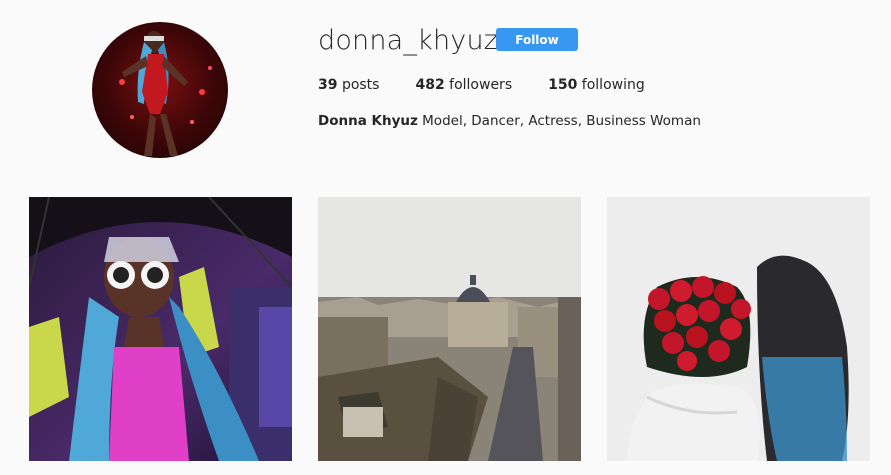 The height and width of the screenshot is (475, 891). Describe the element at coordinates (408, 40) in the screenshot. I see `profile-username: donna_khyuz` at that location.